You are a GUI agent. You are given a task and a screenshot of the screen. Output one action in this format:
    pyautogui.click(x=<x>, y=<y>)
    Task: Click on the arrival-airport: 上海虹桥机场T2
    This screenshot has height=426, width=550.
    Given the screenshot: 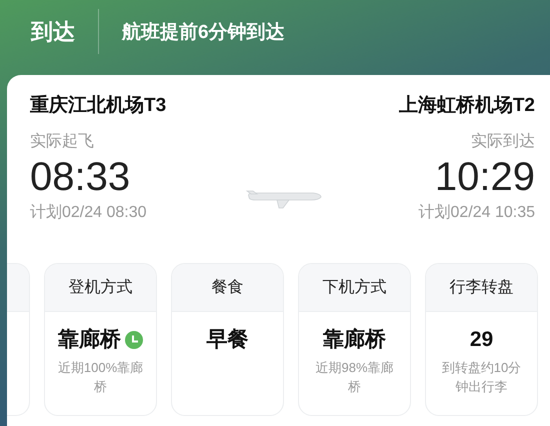 What is the action you would take?
    pyautogui.click(x=466, y=106)
    